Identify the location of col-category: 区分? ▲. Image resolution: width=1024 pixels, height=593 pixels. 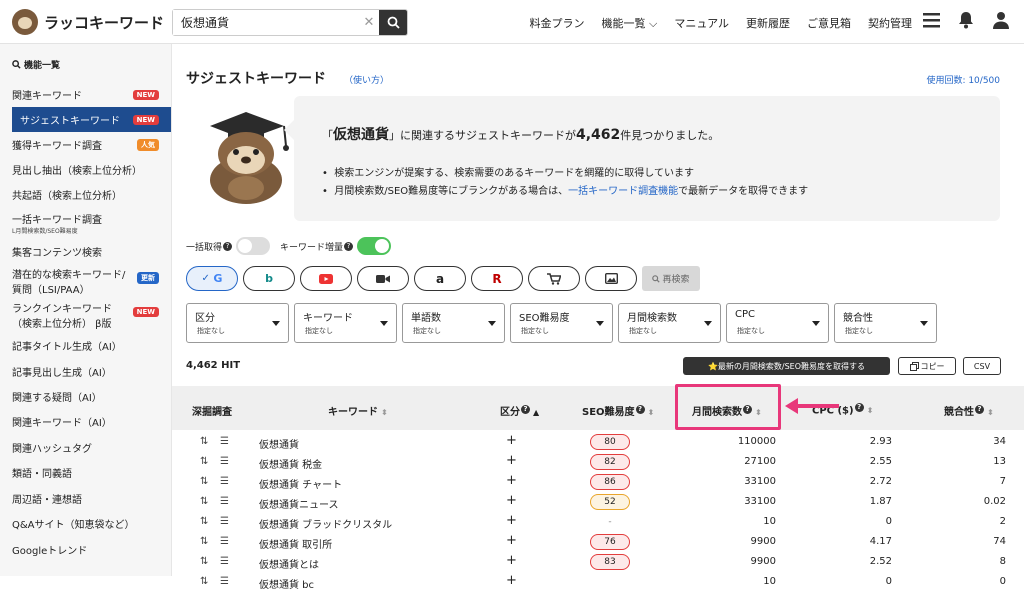
(519, 410).